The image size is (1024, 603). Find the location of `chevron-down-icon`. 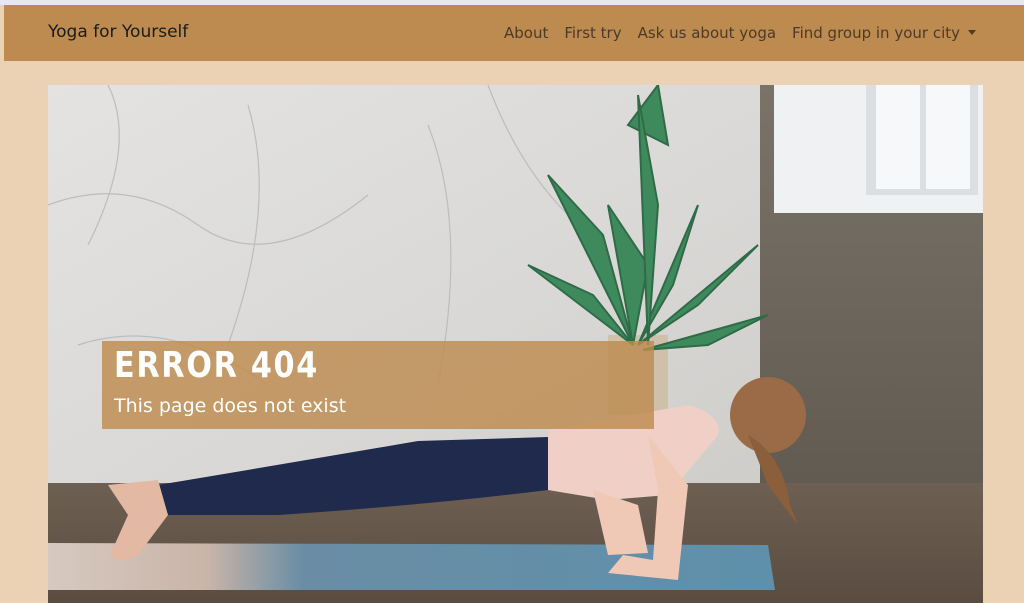

chevron-down-icon is located at coordinates (972, 32).